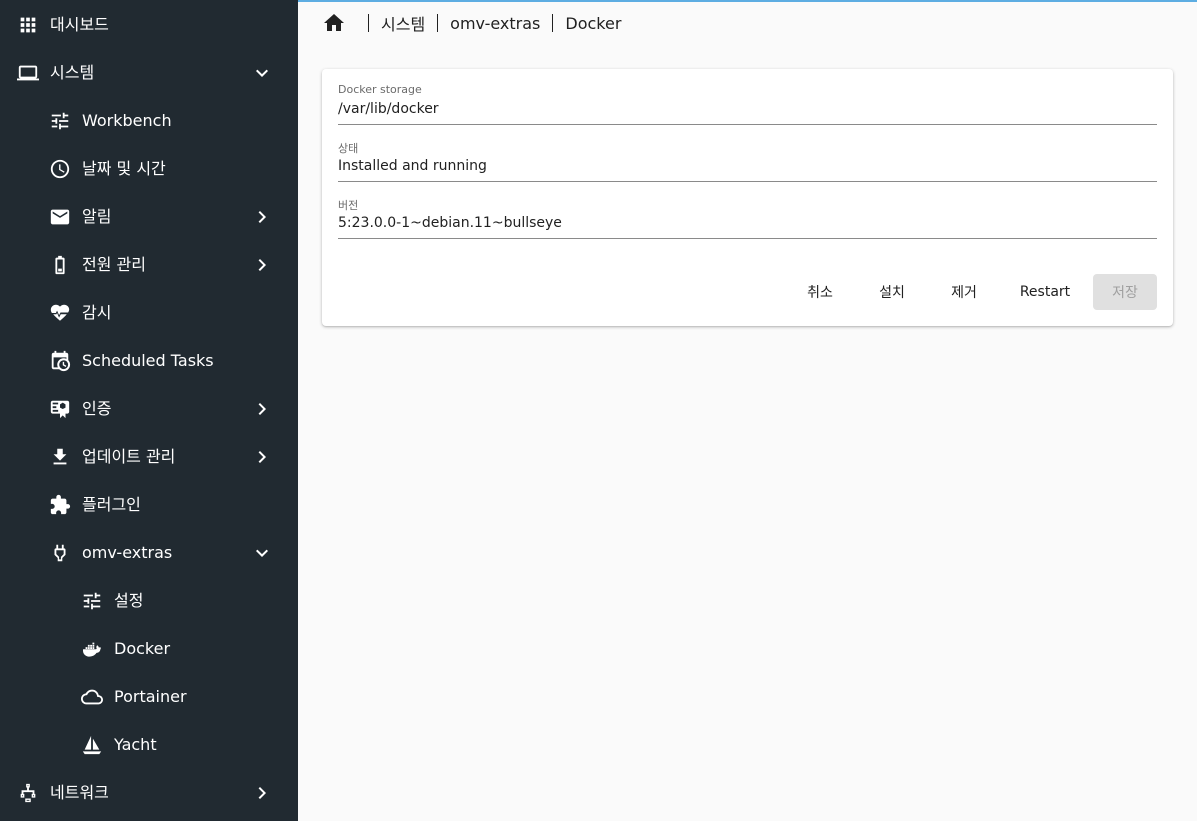 The width and height of the screenshot is (1197, 821). Describe the element at coordinates (114, 264) in the screenshot. I see `sidebar-item-label: 전원 관리` at that location.